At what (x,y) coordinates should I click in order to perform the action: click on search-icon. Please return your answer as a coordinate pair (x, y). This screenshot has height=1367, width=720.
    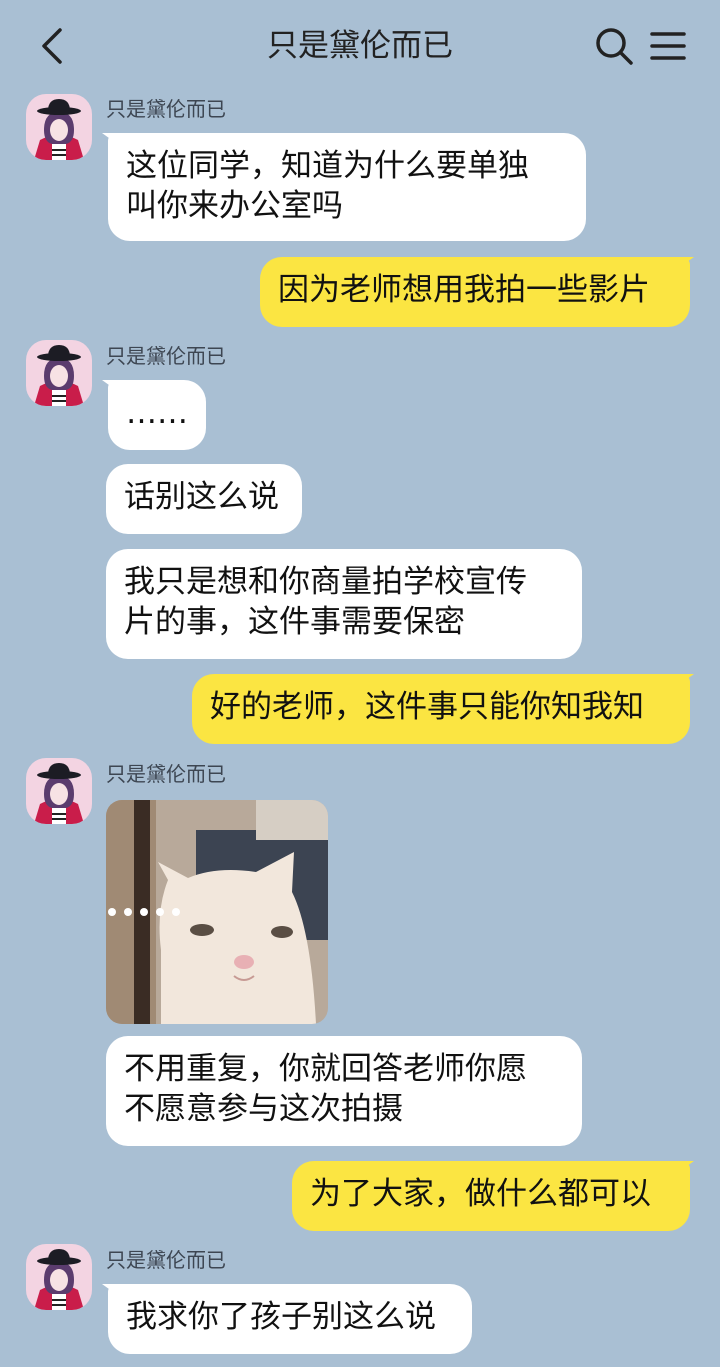
    Looking at the image, I should click on (614, 46).